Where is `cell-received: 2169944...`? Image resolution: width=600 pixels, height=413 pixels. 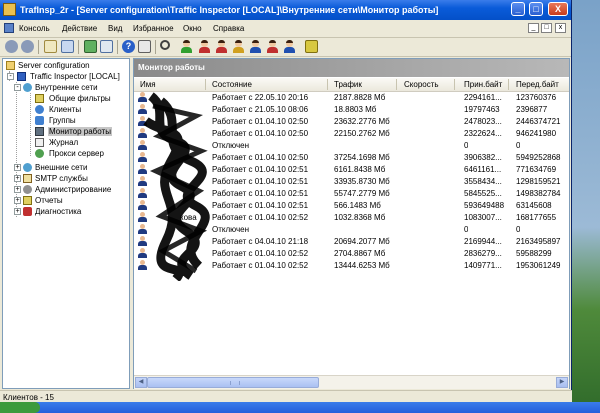
cell-received: 2169944... is located at coordinates (483, 241).